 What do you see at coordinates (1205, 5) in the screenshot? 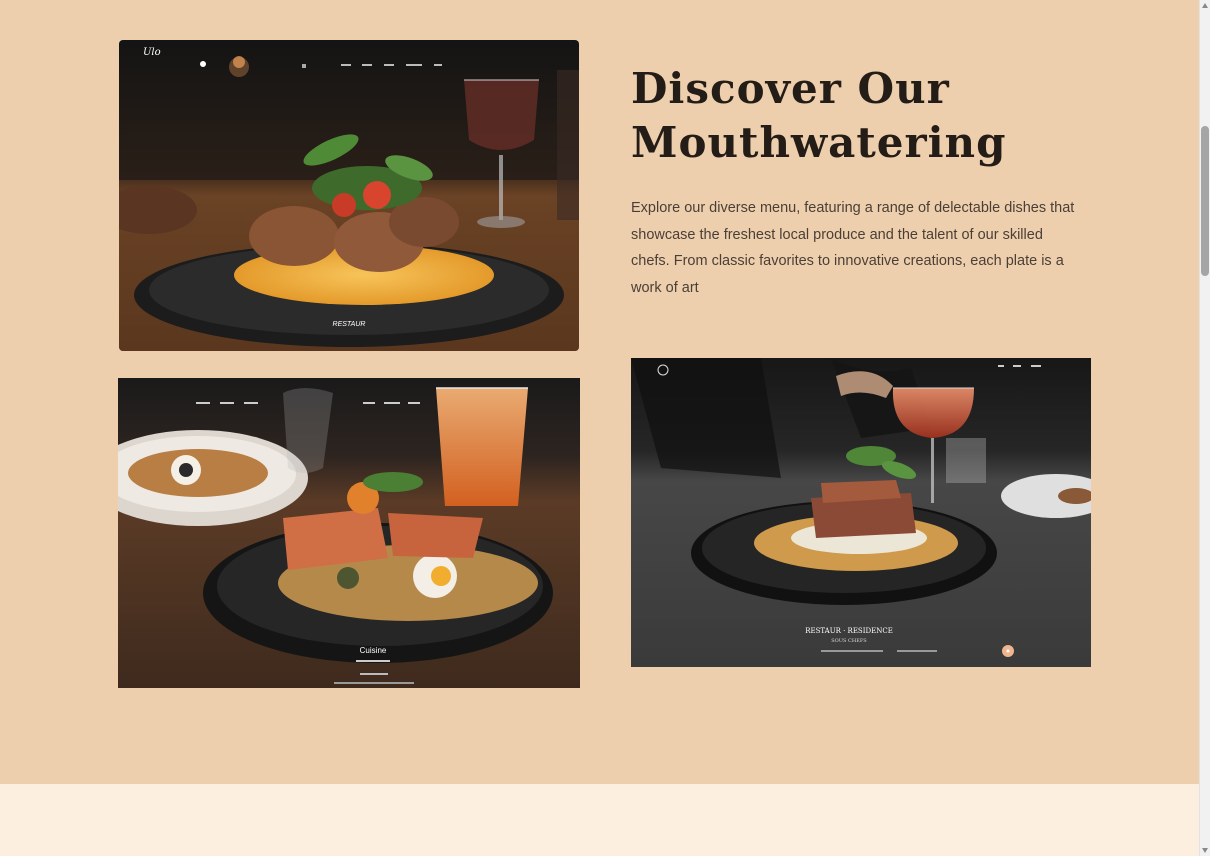
I see `scroll-up-arrow-icon` at bounding box center [1205, 5].